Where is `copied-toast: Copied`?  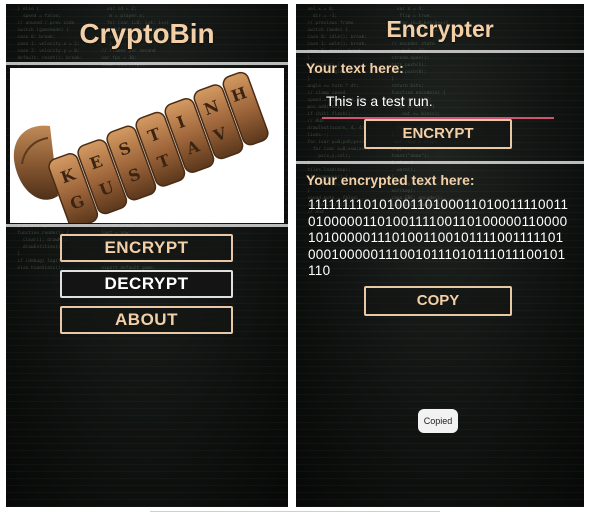 copied-toast: Copied is located at coordinates (438, 421).